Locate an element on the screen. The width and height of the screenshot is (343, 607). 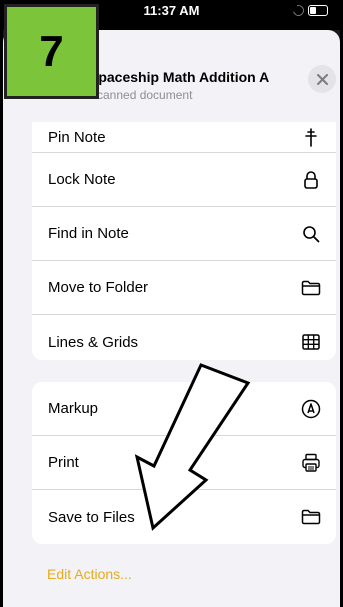
menu-item-label: Pin Note is located at coordinates (77, 137).